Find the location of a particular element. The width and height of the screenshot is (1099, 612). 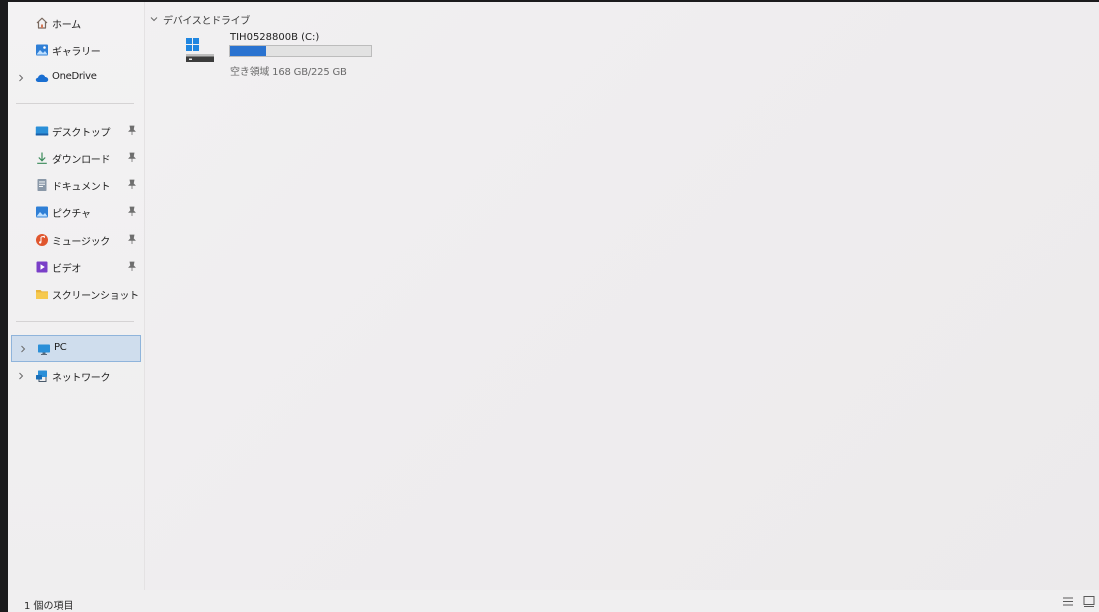

sidebar-item-label: PC is located at coordinates (60, 347).